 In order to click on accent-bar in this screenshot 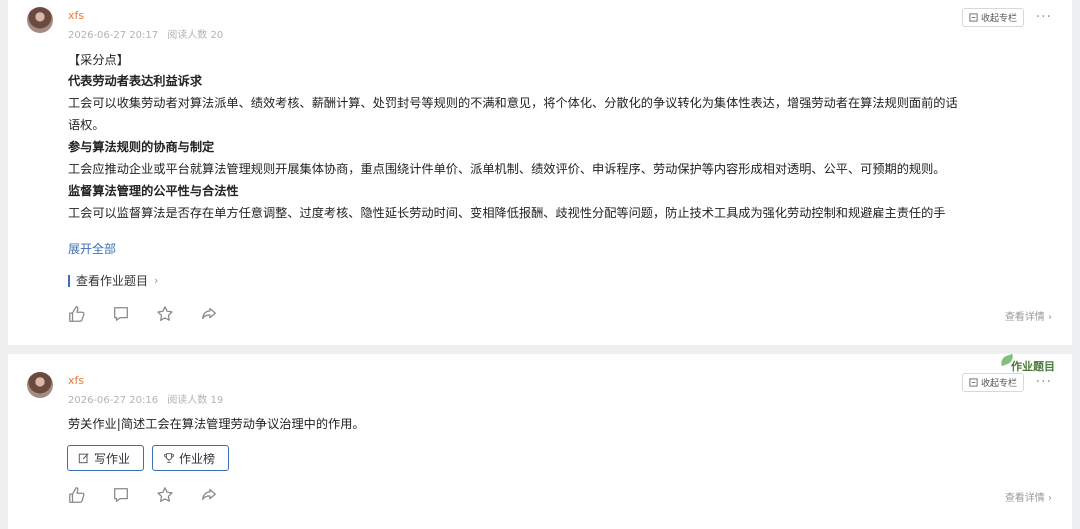, I will do `click(69, 280)`.